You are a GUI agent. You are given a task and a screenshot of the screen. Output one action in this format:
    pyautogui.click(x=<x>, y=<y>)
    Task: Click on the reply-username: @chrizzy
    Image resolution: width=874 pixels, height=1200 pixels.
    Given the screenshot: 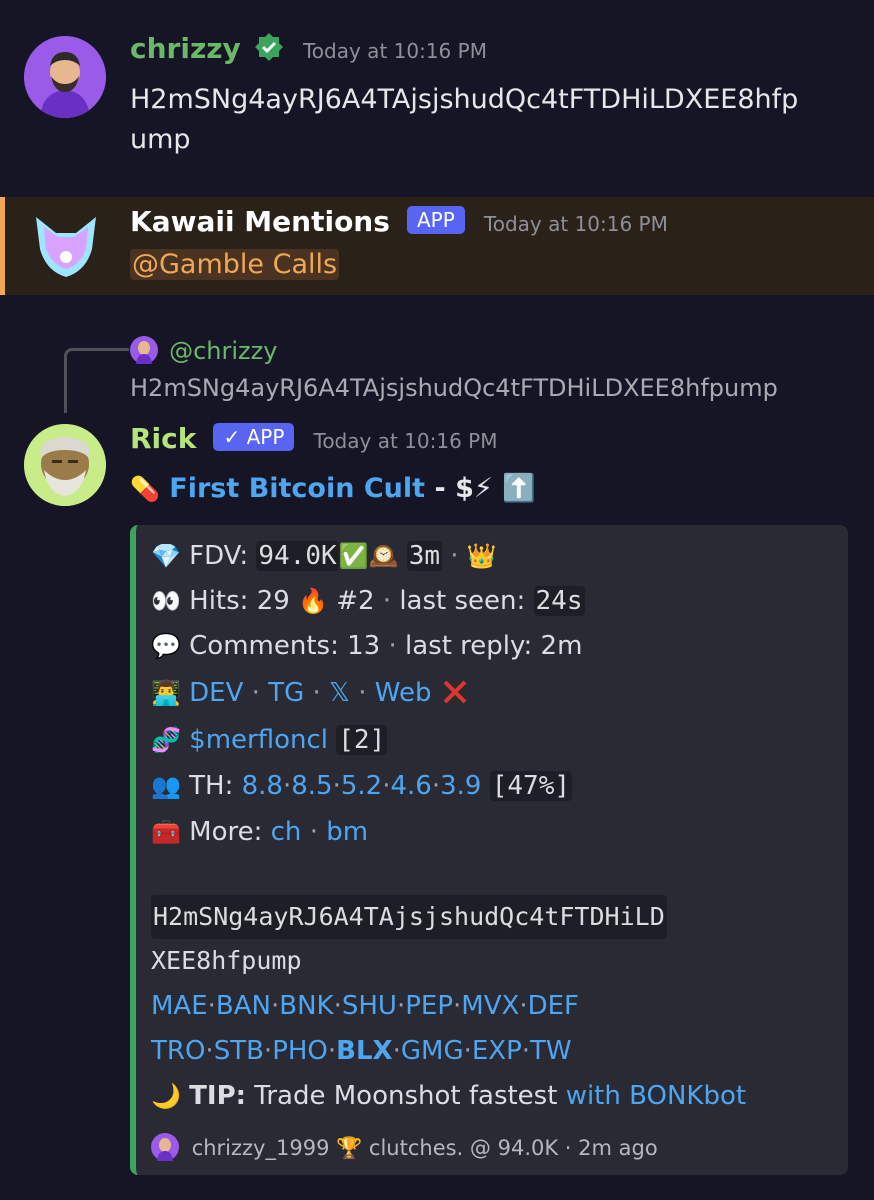 What is the action you would take?
    pyautogui.click(x=223, y=351)
    